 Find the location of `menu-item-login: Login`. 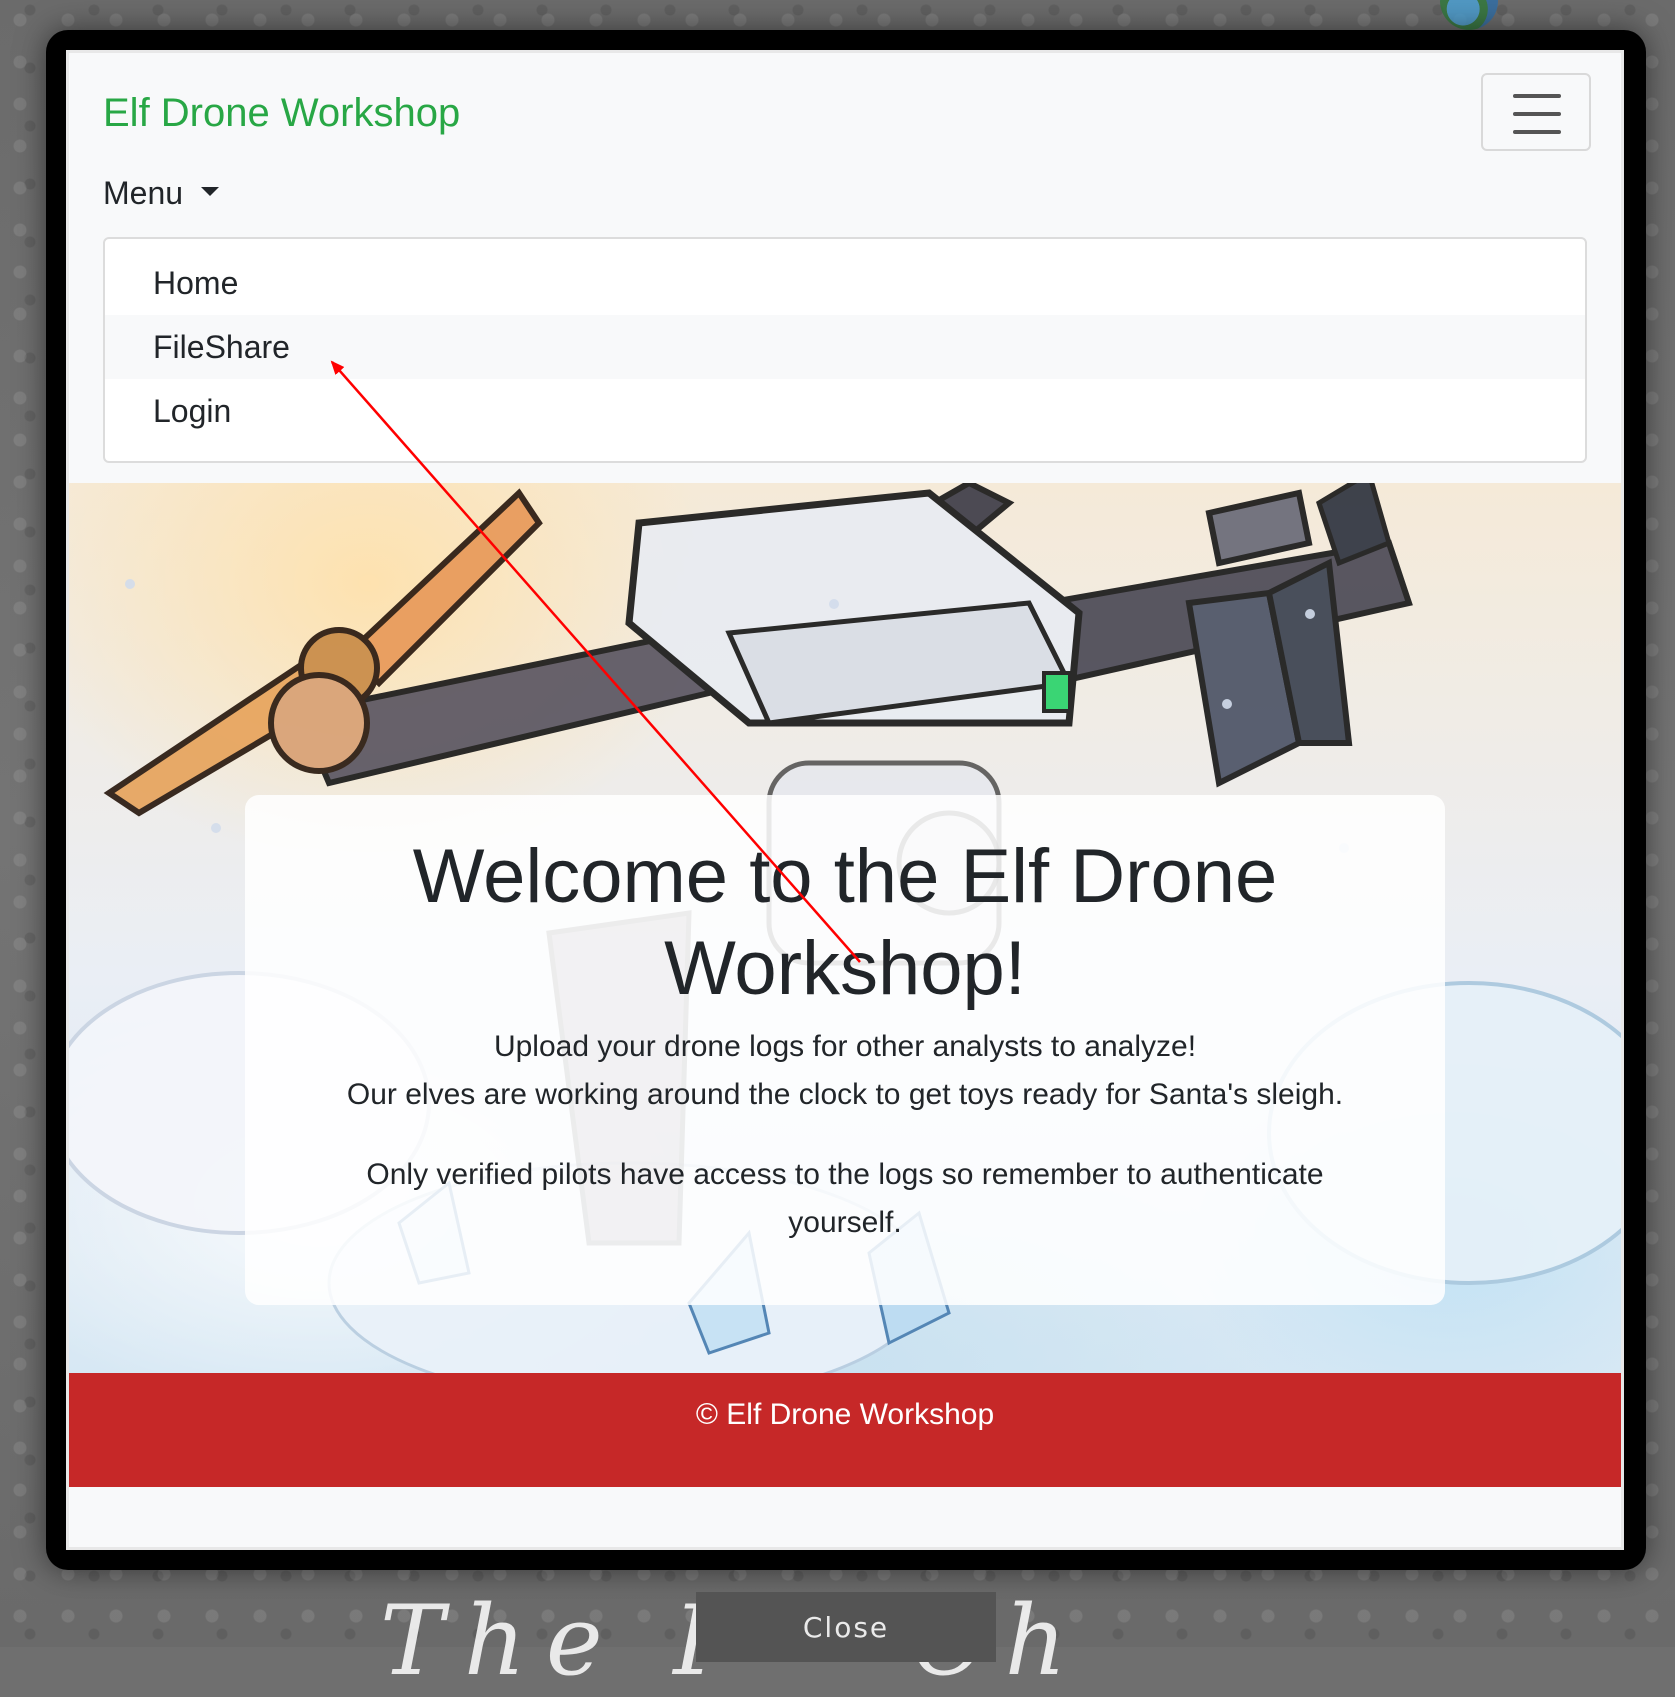

menu-item-login: Login is located at coordinates (845, 411).